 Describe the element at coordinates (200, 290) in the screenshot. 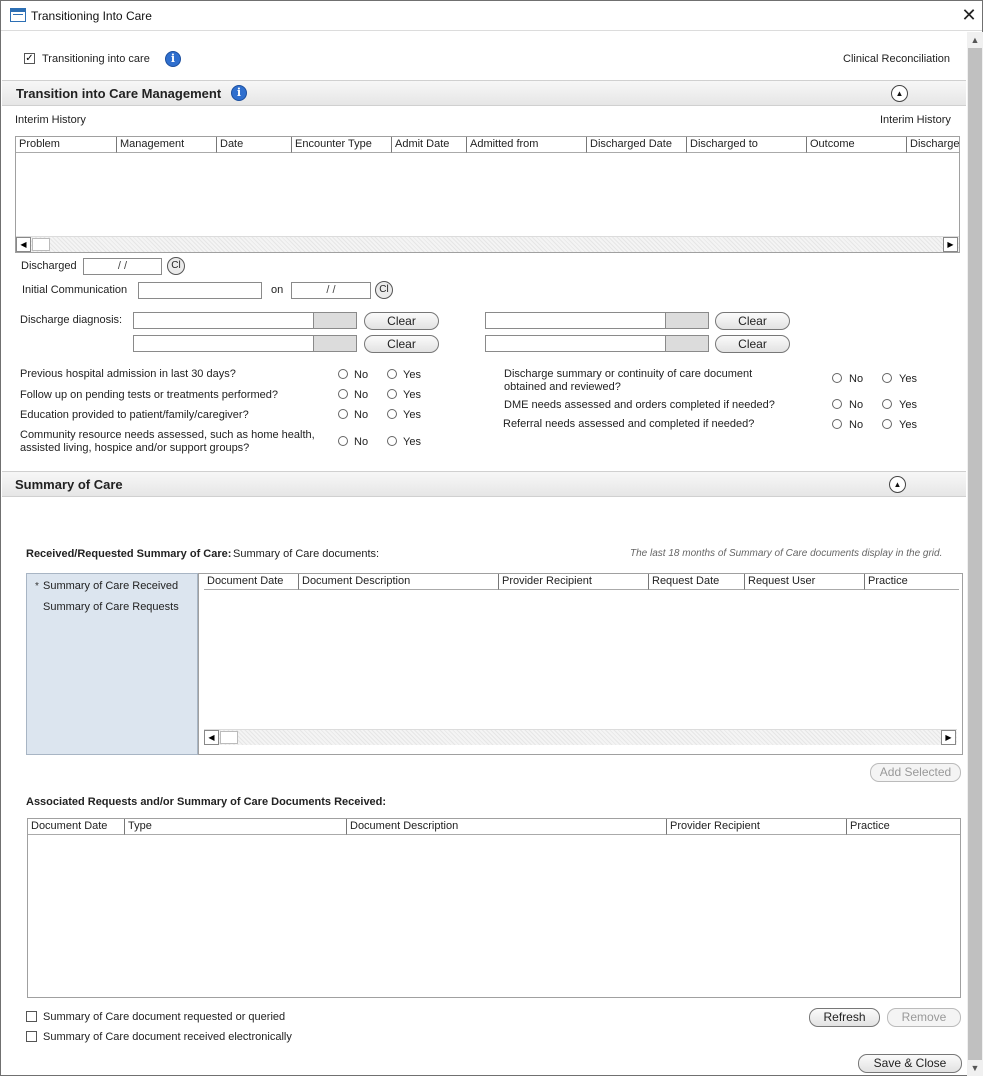

I see `initial-communication-field` at that location.